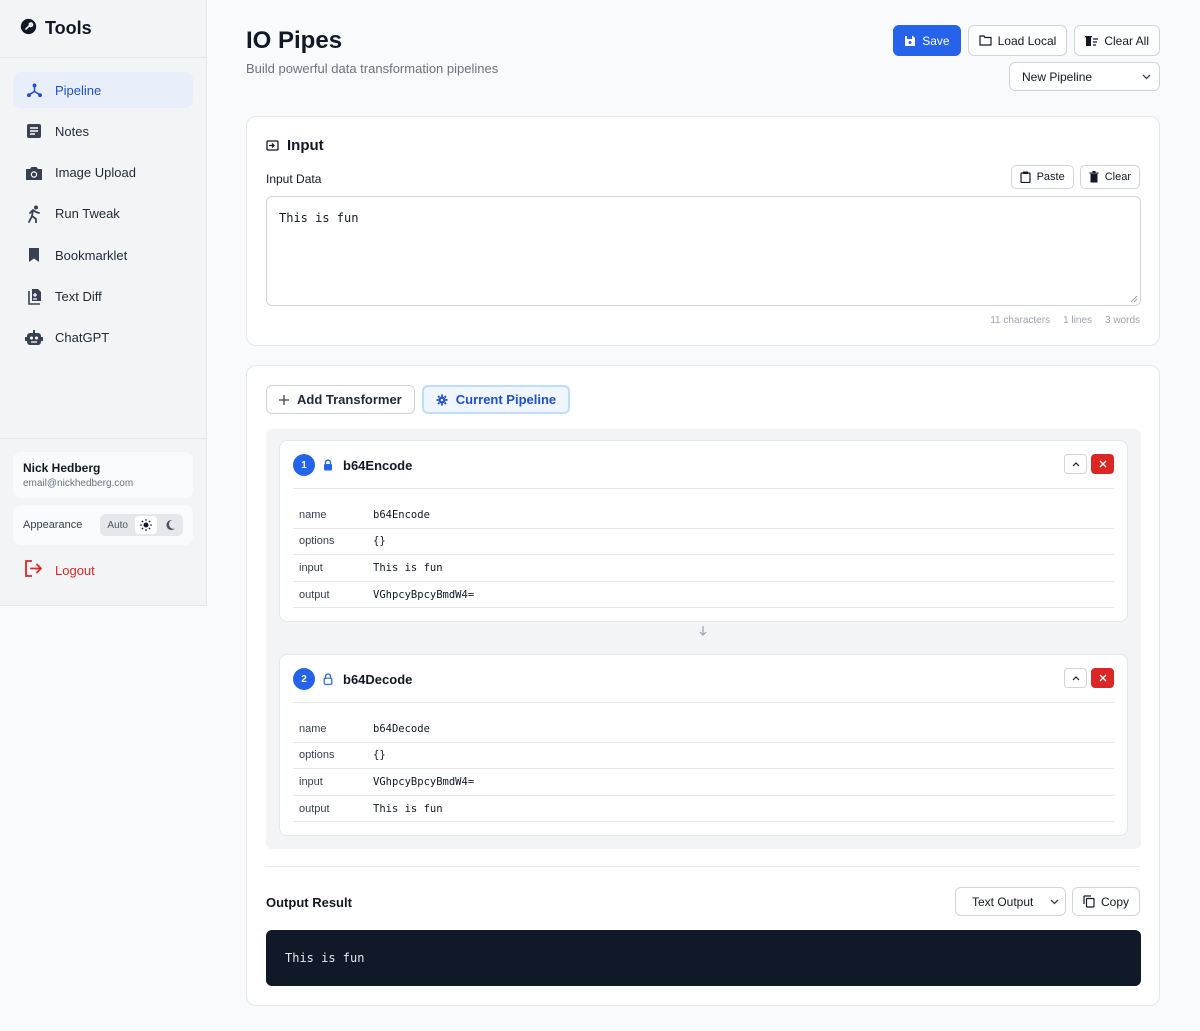 Image resolution: width=1200 pixels, height=1031 pixels. Describe the element at coordinates (703, 631) in the screenshot. I see `arrow-down-icon` at that location.